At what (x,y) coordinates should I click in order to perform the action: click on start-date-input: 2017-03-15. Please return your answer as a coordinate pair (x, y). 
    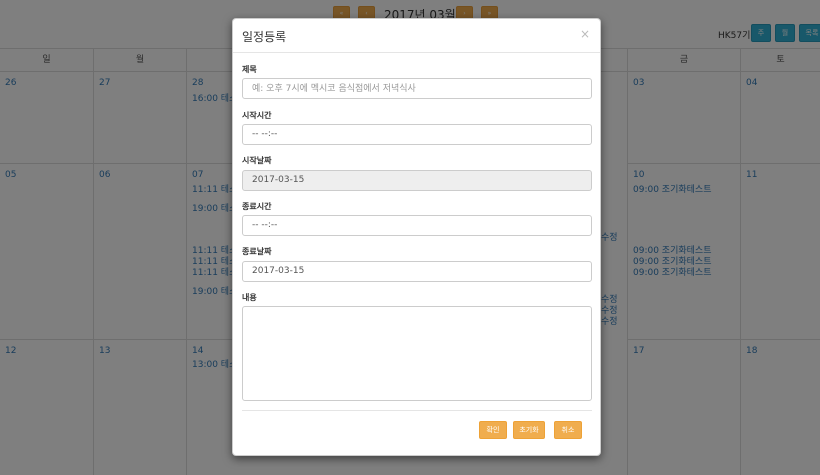
    Looking at the image, I should click on (417, 180).